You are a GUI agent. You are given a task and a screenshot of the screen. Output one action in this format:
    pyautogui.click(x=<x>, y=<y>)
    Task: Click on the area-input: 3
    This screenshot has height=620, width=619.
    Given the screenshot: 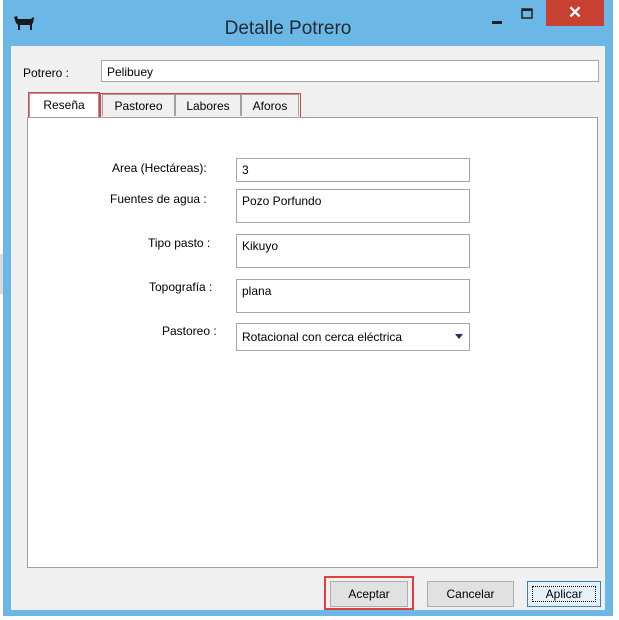 What is the action you would take?
    pyautogui.click(x=353, y=170)
    